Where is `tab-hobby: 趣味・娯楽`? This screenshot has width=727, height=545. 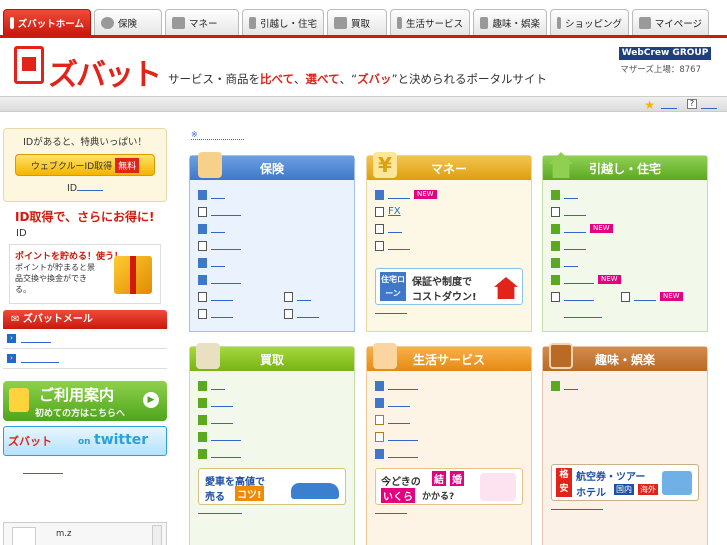 tab-hobby: 趣味・娯楽 is located at coordinates (510, 22).